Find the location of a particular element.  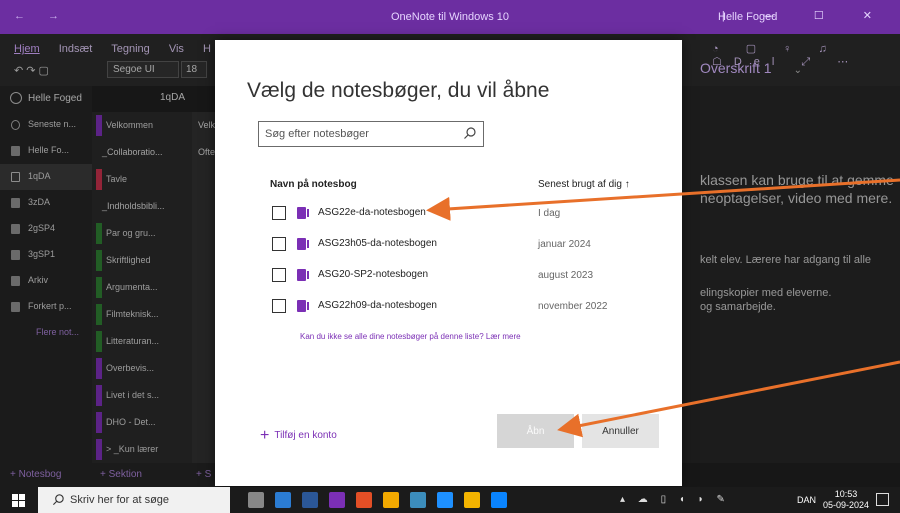

taskbar-app-icons is located at coordinates (383, 500).